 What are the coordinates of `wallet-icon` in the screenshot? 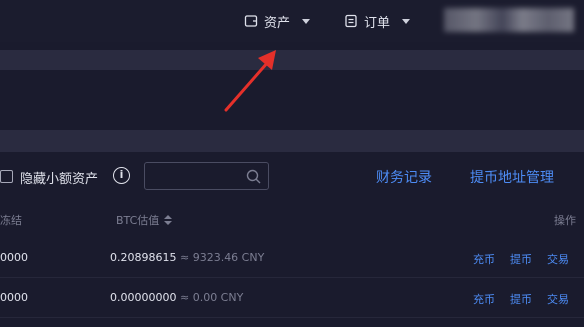 It's located at (251, 21).